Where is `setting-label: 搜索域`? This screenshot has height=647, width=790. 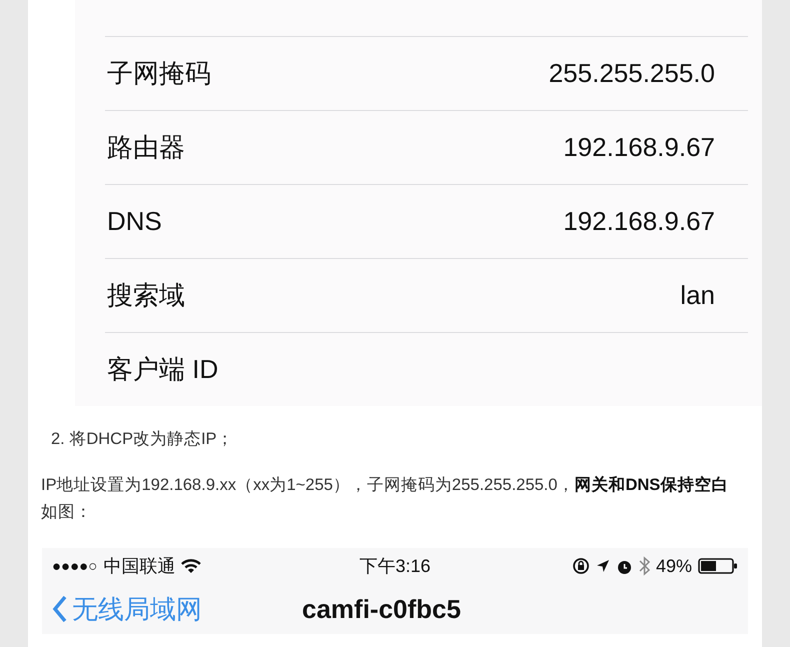
setting-label: 搜索域 is located at coordinates (146, 295).